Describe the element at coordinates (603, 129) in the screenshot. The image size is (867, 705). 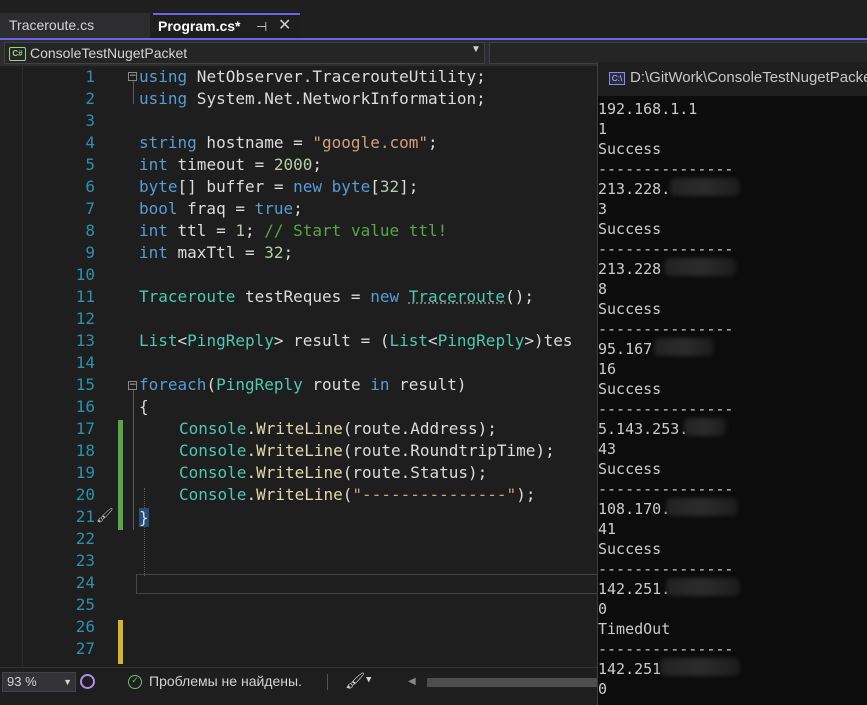
I see `console-output-line: 1` at that location.